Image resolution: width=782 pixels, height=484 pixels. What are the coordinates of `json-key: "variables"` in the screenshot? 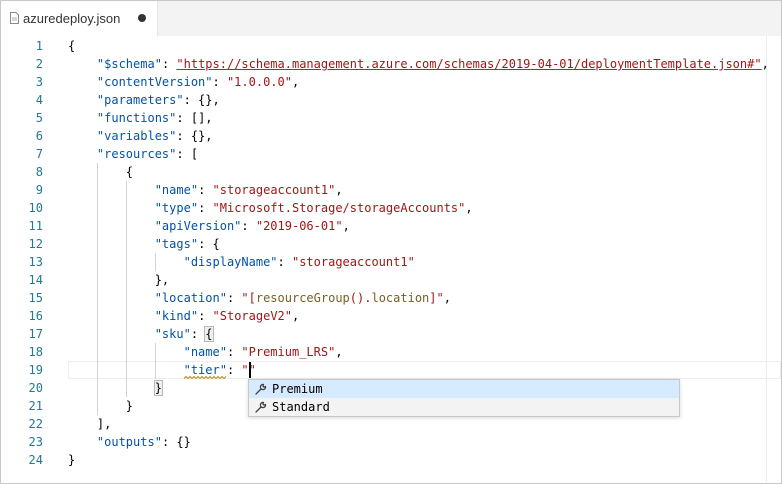 It's located at (136, 136).